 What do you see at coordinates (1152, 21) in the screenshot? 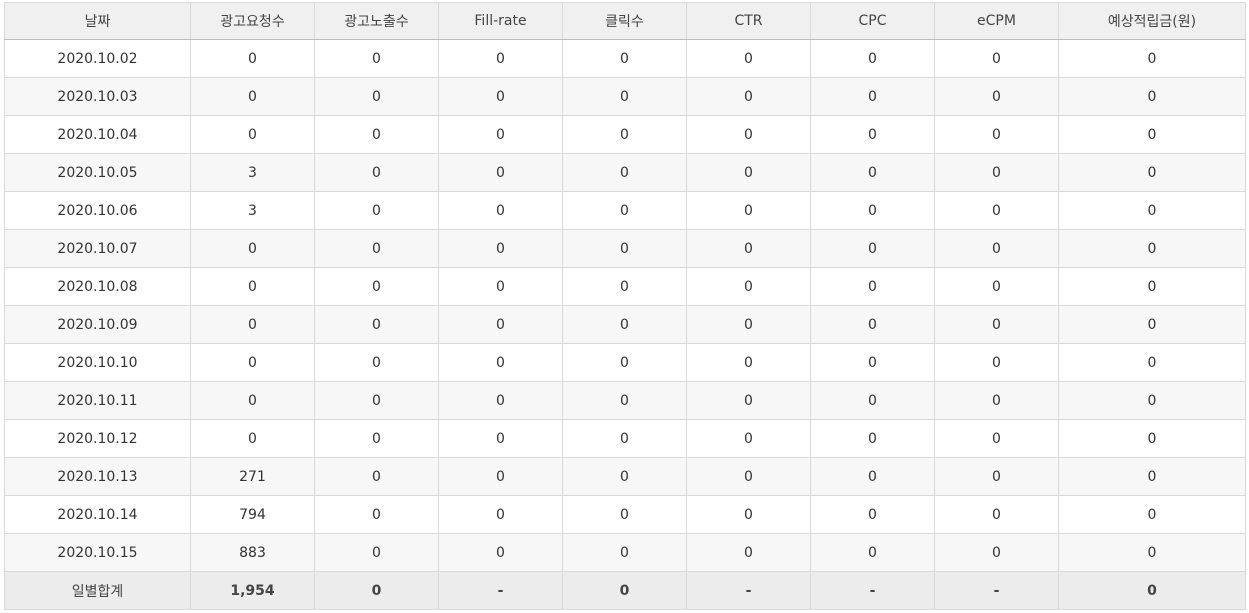
I see `header-expected-earnings: 예상적립금(원)` at bounding box center [1152, 21].